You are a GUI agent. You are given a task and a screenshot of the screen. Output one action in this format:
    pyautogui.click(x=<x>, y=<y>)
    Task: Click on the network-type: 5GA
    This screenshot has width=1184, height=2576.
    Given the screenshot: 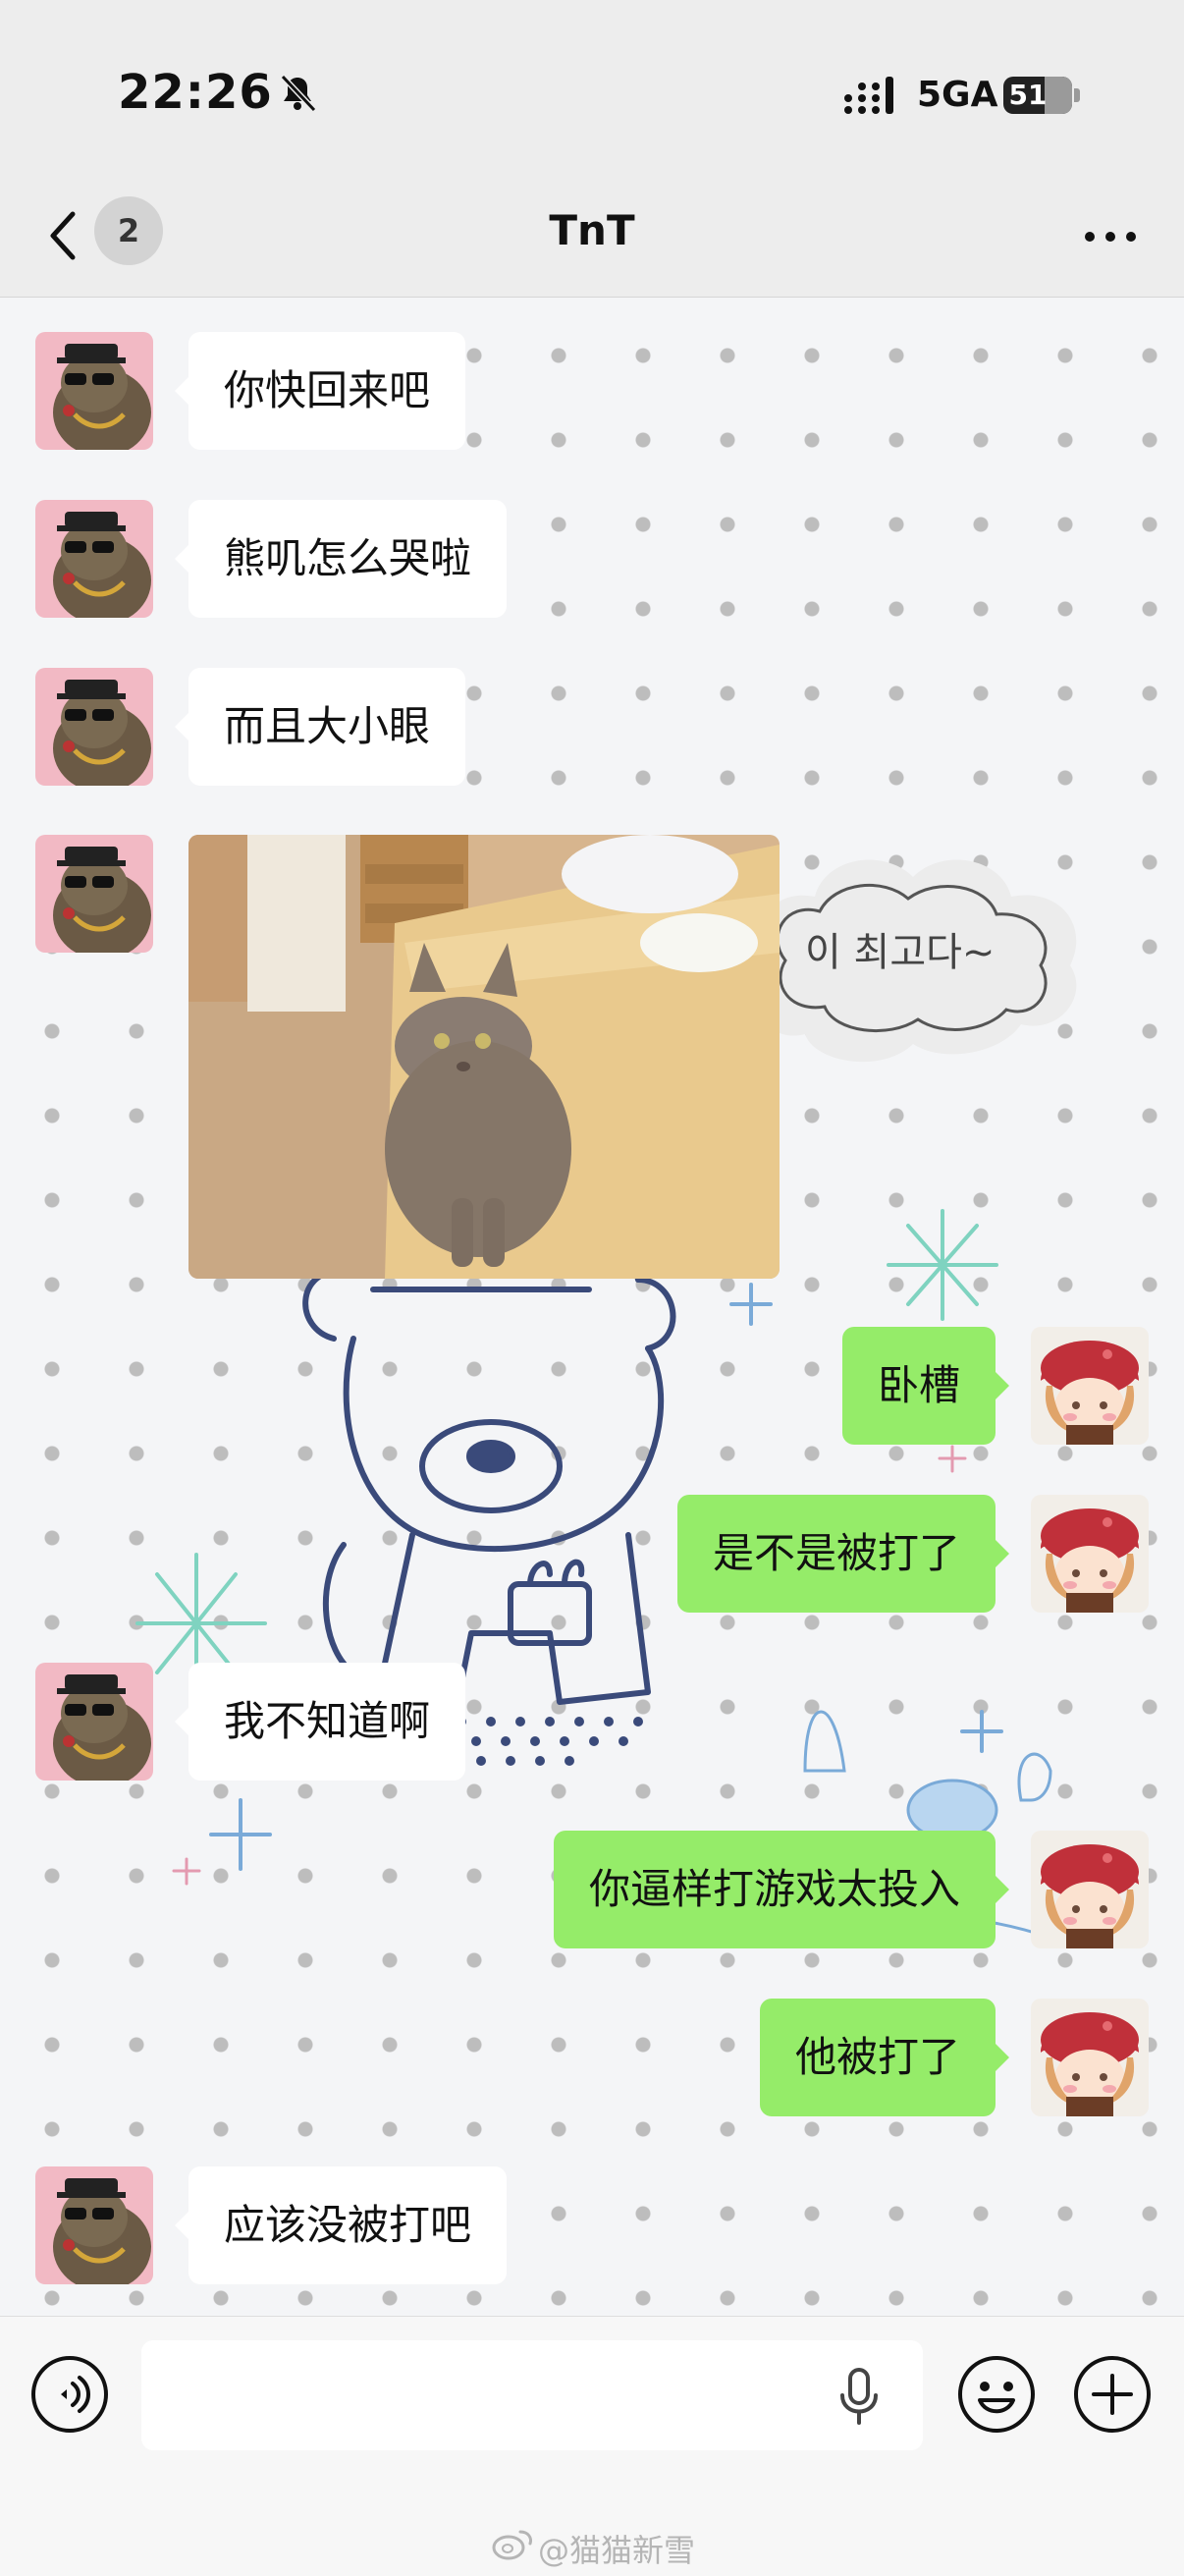 What is the action you would take?
    pyautogui.click(x=957, y=95)
    